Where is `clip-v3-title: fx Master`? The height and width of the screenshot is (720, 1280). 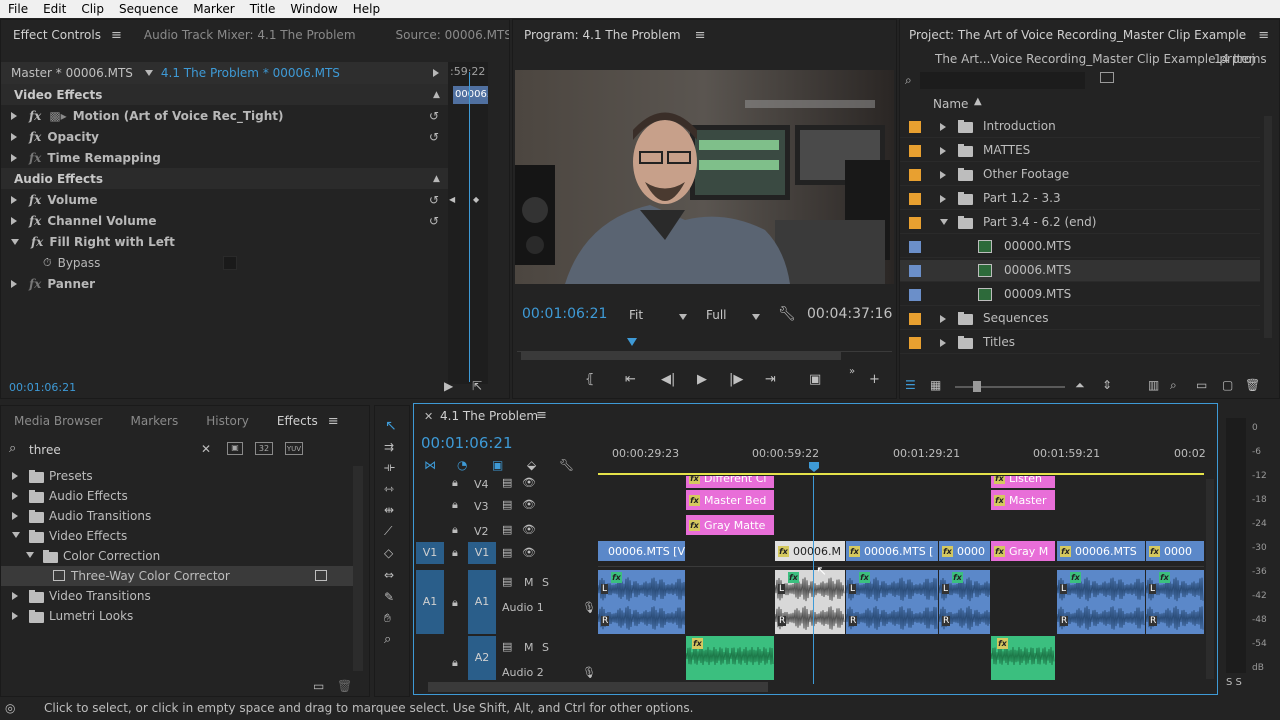 clip-v3-title: fx Master is located at coordinates (1023, 500).